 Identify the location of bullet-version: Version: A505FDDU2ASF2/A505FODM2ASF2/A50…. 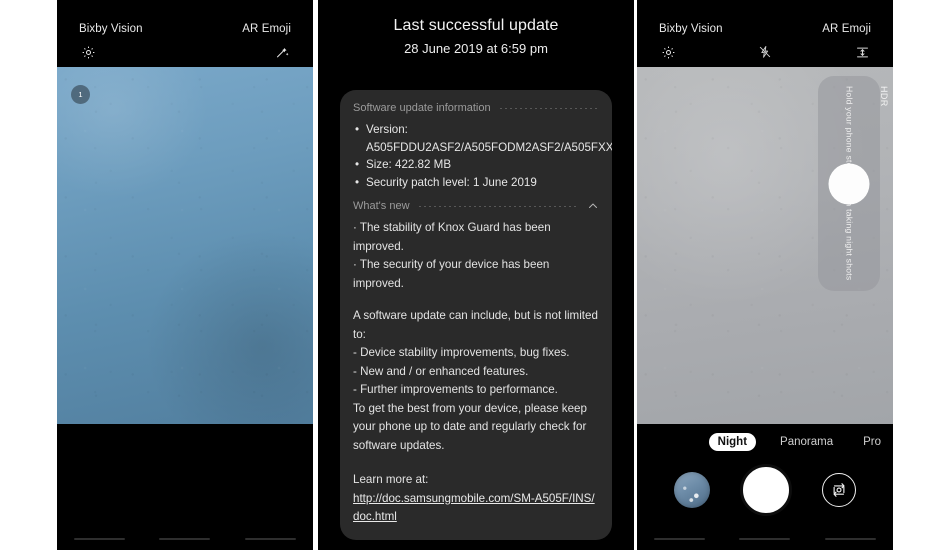
(483, 138).